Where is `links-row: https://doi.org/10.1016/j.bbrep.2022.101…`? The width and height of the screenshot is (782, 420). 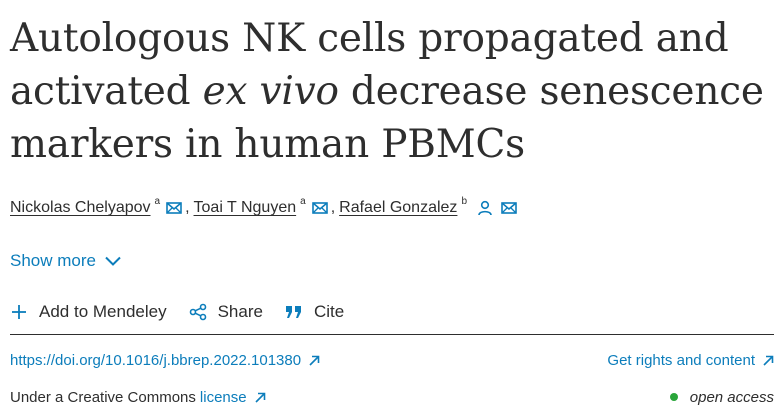
links-row: https://doi.org/10.1016/j.bbrep.2022.101… is located at coordinates (392, 360).